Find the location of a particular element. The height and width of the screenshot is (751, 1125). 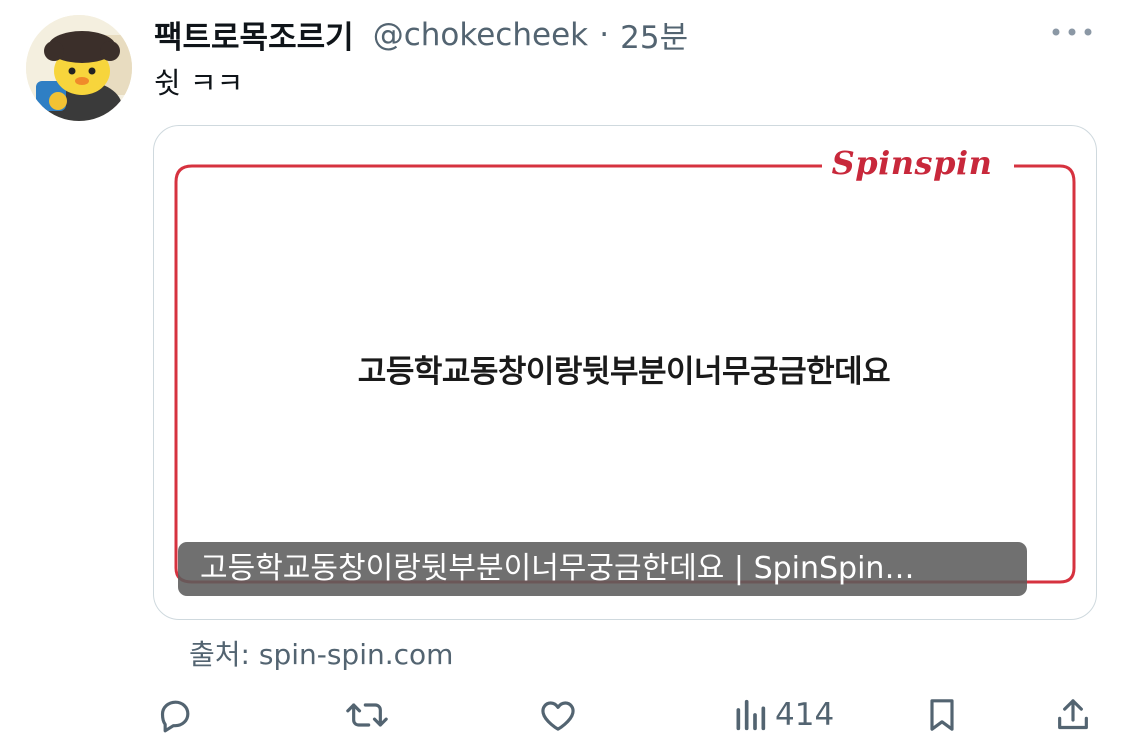

views-button: 414 is located at coordinates (783, 715).